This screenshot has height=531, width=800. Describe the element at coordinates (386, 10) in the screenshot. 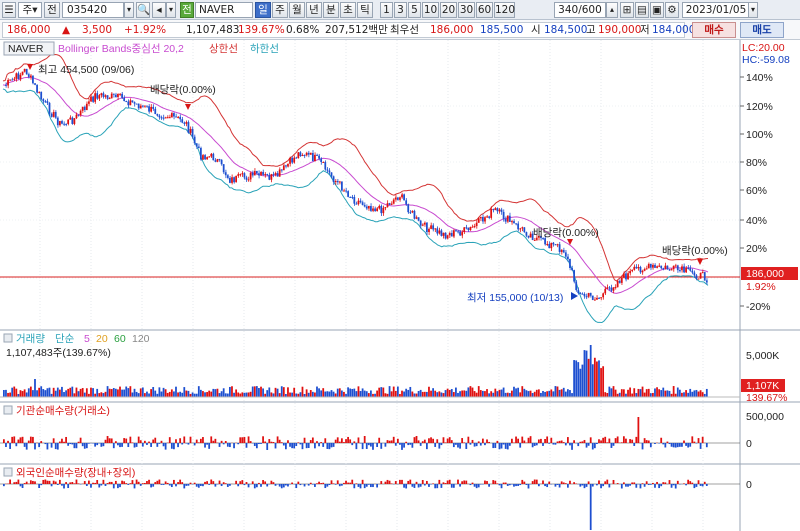

I see `interval-button: 1` at that location.